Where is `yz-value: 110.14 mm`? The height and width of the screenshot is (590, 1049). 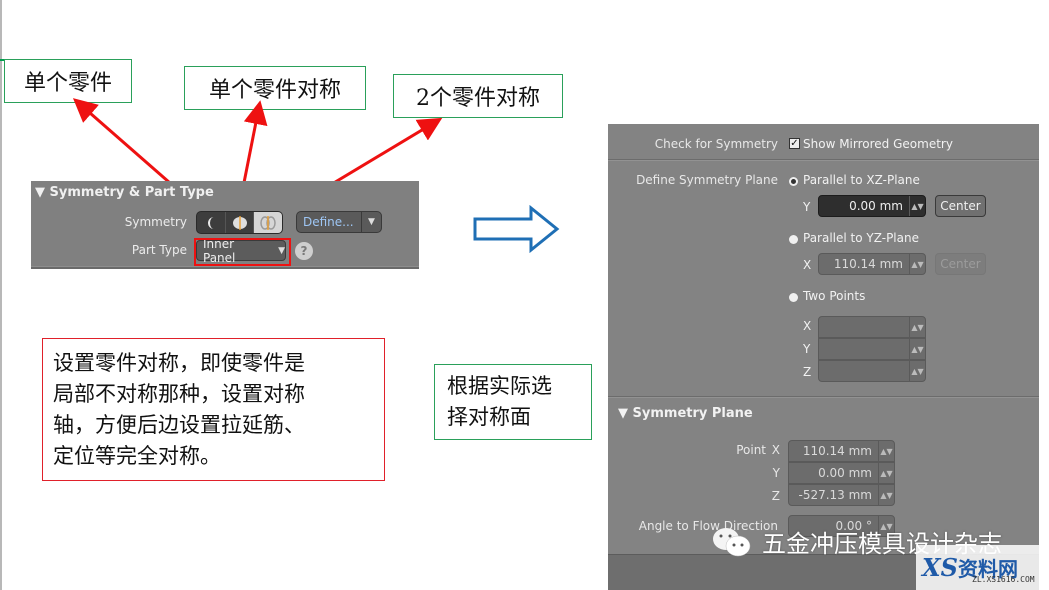 yz-value: 110.14 mm is located at coordinates (864, 264).